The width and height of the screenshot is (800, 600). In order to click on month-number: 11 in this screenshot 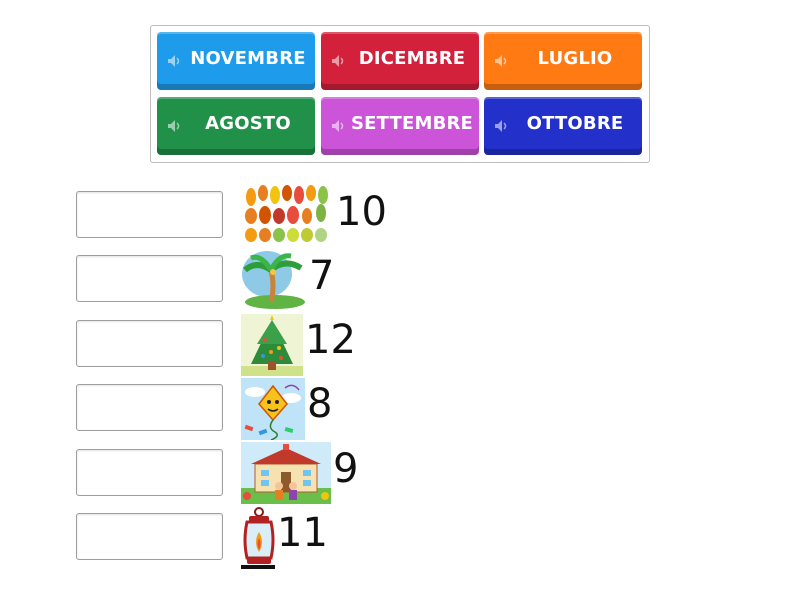, I will do `click(302, 533)`.